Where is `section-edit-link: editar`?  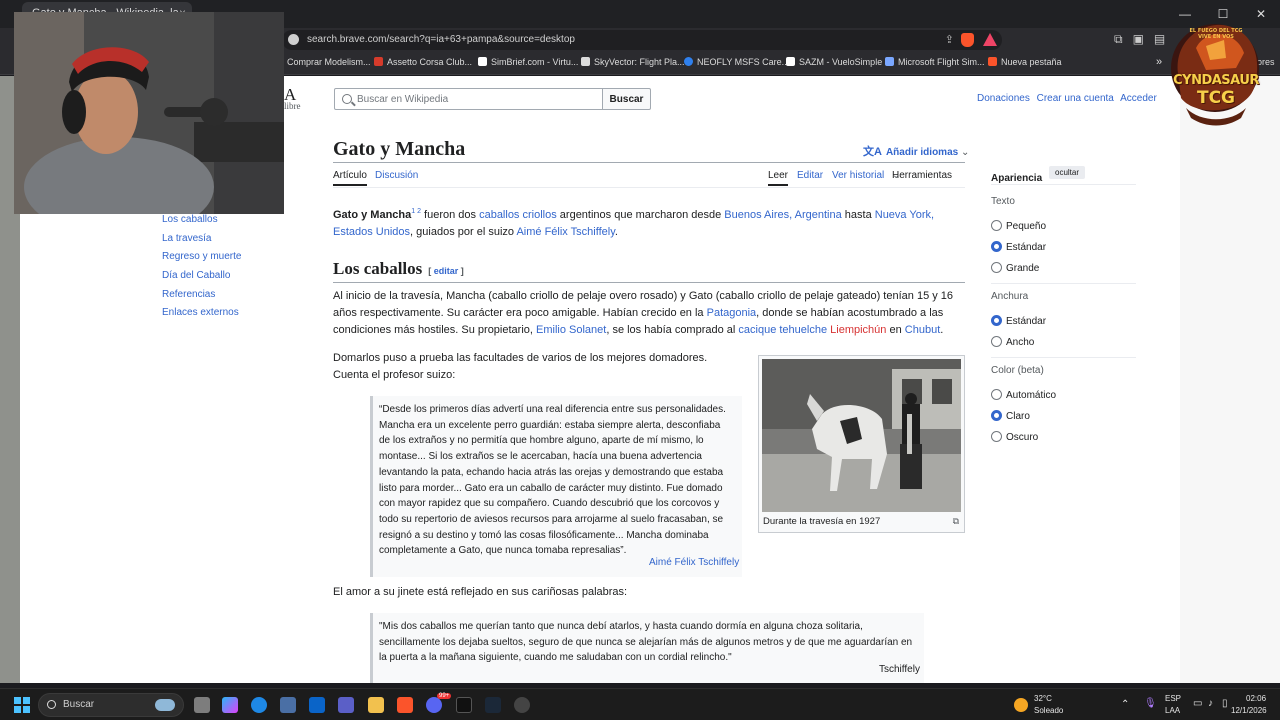 section-edit-link: editar is located at coordinates (446, 271).